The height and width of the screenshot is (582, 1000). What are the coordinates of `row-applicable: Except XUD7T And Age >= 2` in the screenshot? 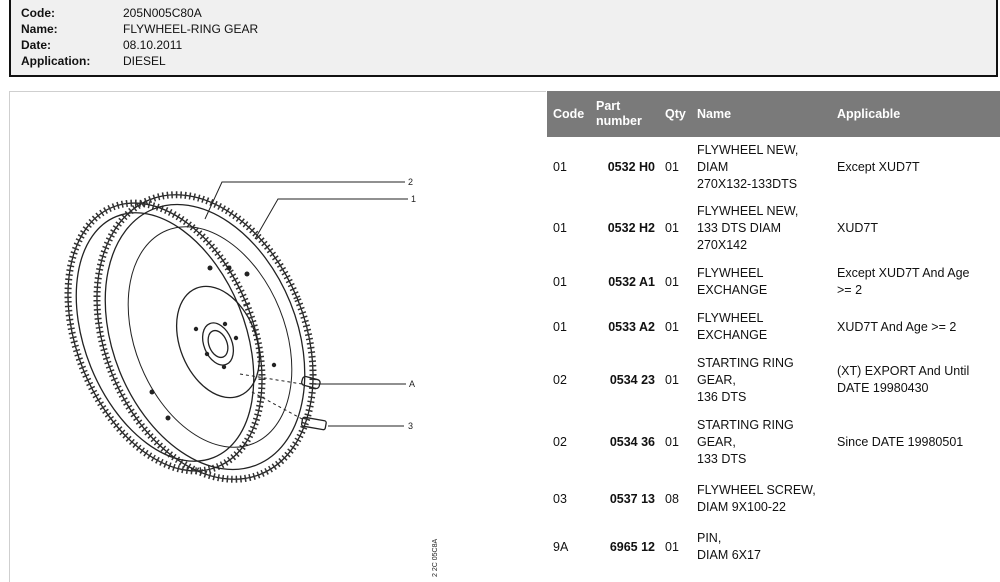 It's located at (915, 282).